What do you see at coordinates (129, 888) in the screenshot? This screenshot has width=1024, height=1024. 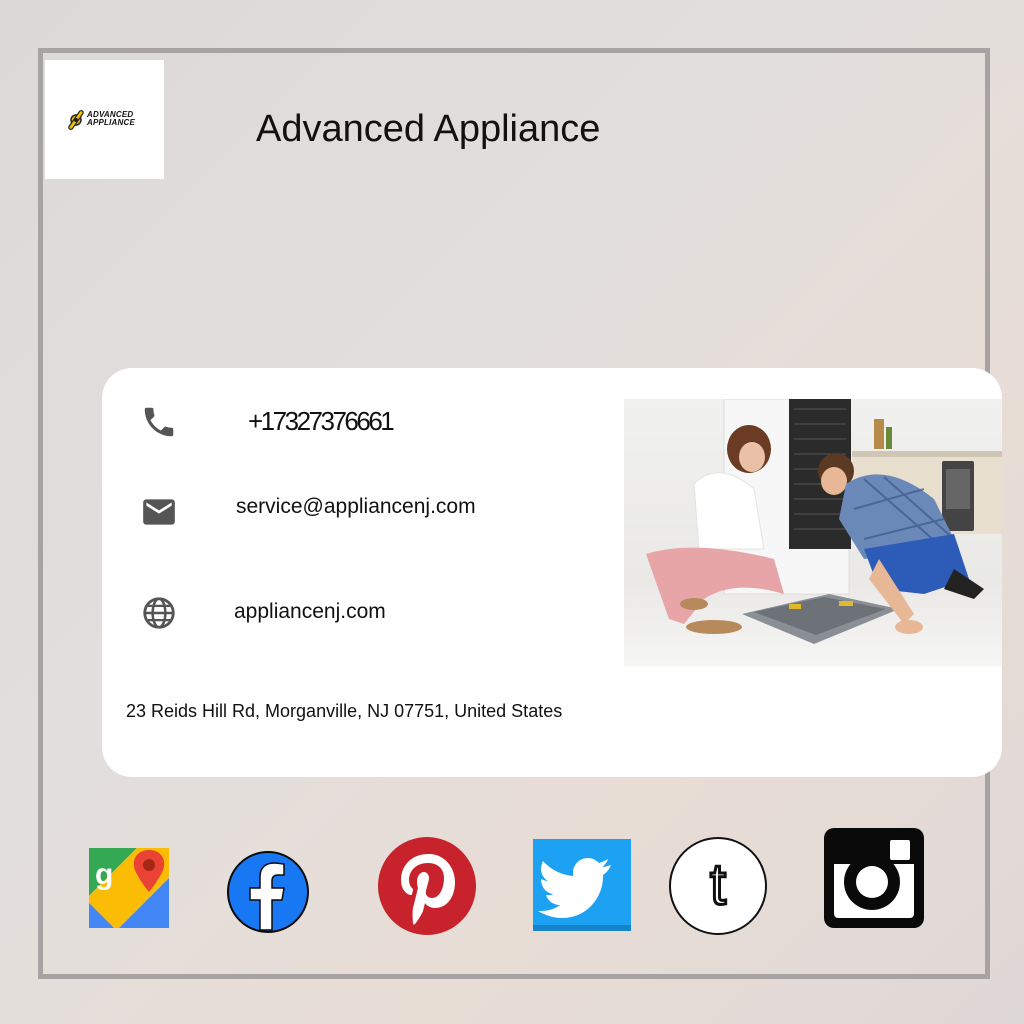 I see `google-maps-icon: g` at bounding box center [129, 888].